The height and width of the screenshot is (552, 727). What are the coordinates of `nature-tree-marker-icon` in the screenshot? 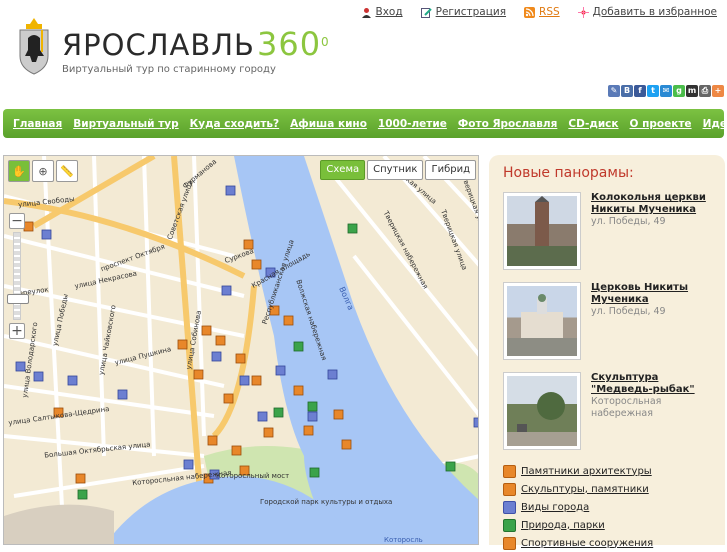 It's located at (509, 525).